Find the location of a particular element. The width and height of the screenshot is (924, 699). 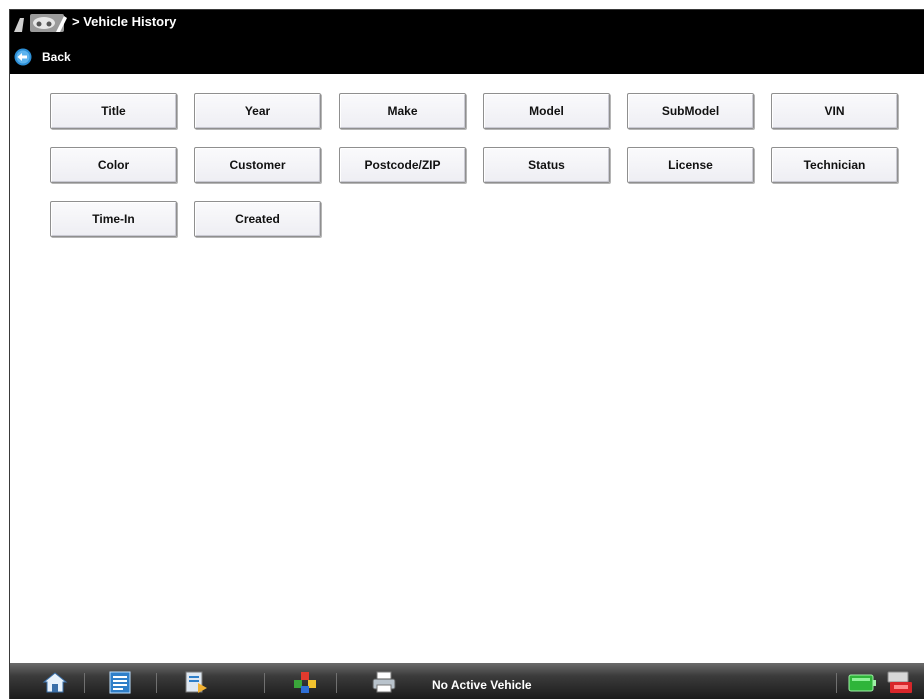

home-button is located at coordinates (55, 682).